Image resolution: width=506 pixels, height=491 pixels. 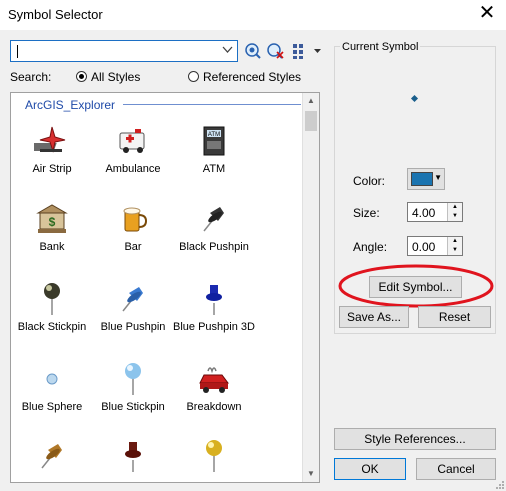 I want to click on gold-stickpin-icon, so click(x=214, y=456).